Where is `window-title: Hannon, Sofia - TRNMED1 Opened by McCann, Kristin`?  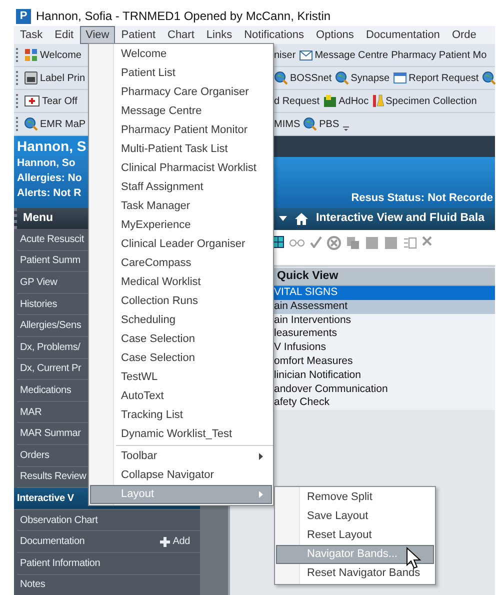 window-title: Hannon, Sofia - TRNMED1 Opened by McCann, Kristin is located at coordinates (183, 16).